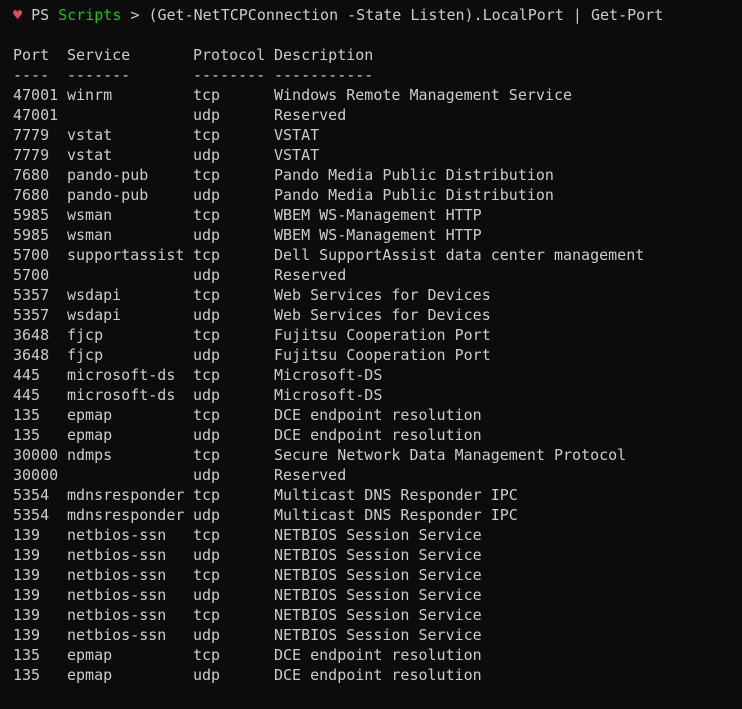 The image size is (742, 709). I want to click on cell-service: epmap, so click(90, 415).